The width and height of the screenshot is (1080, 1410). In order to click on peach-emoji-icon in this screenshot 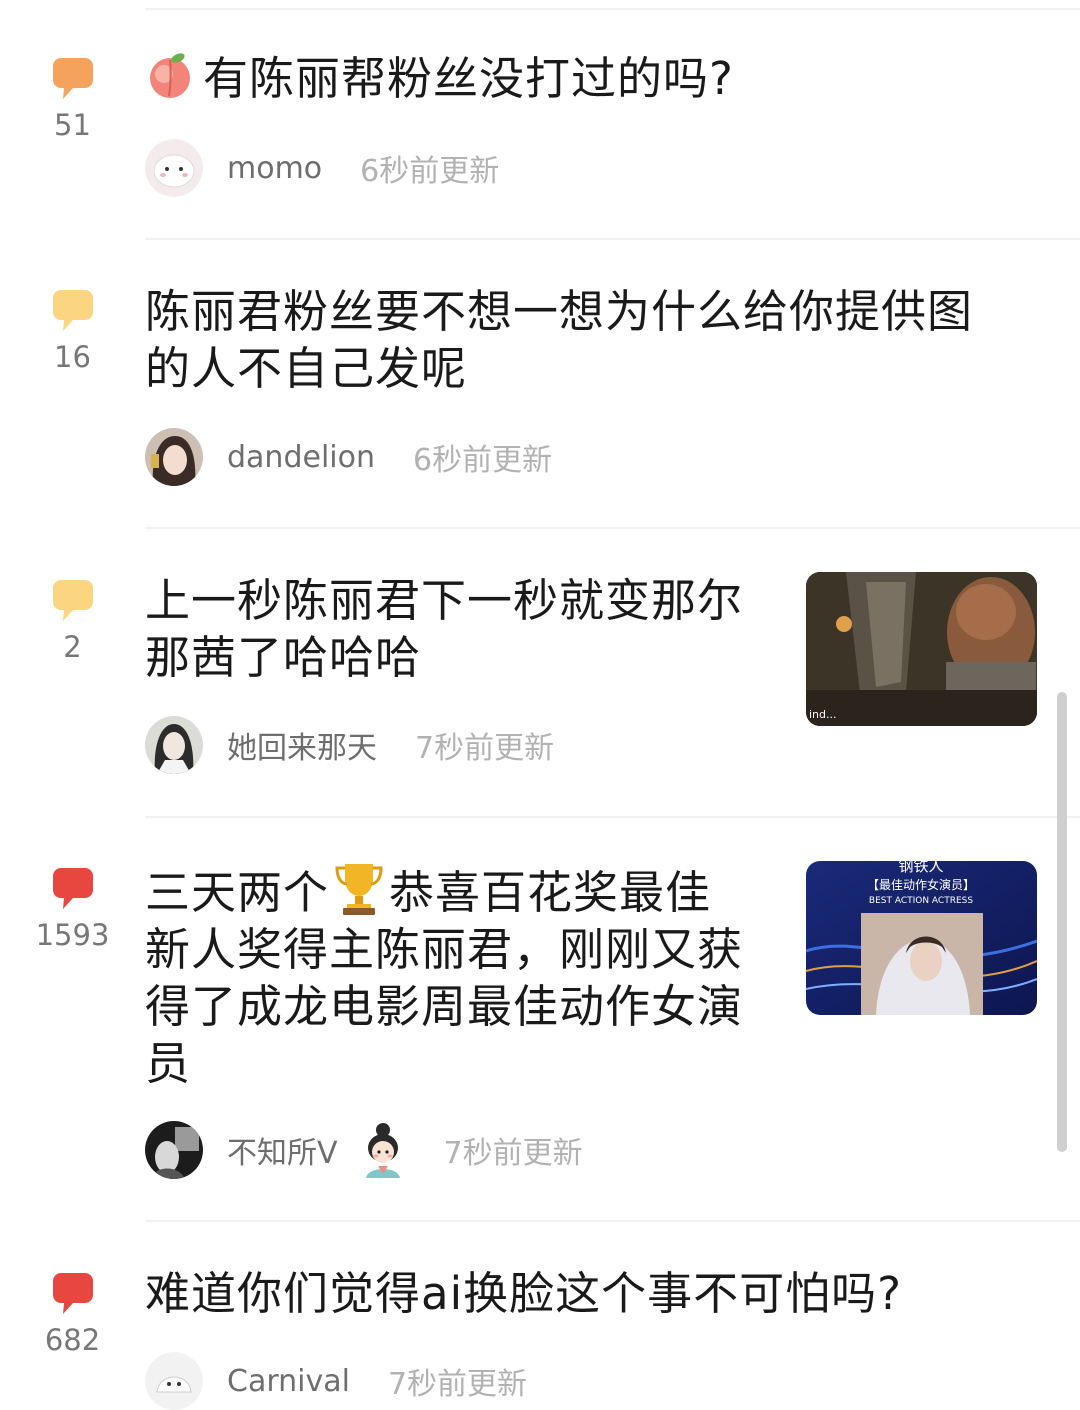, I will do `click(170, 75)`.